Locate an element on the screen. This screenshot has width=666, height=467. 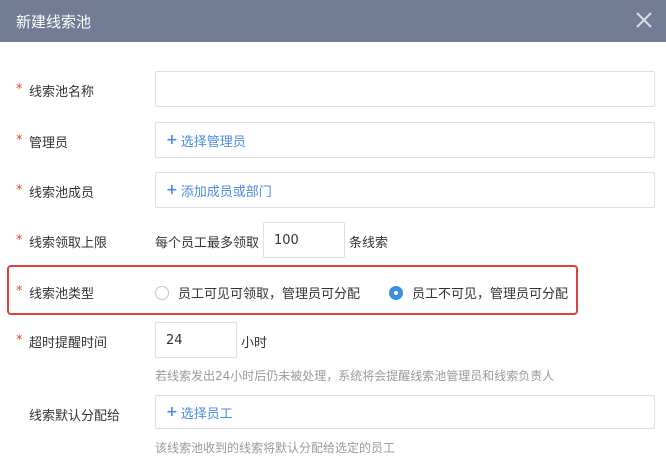
select-employee-field: + 选择员工 is located at coordinates (405, 412).